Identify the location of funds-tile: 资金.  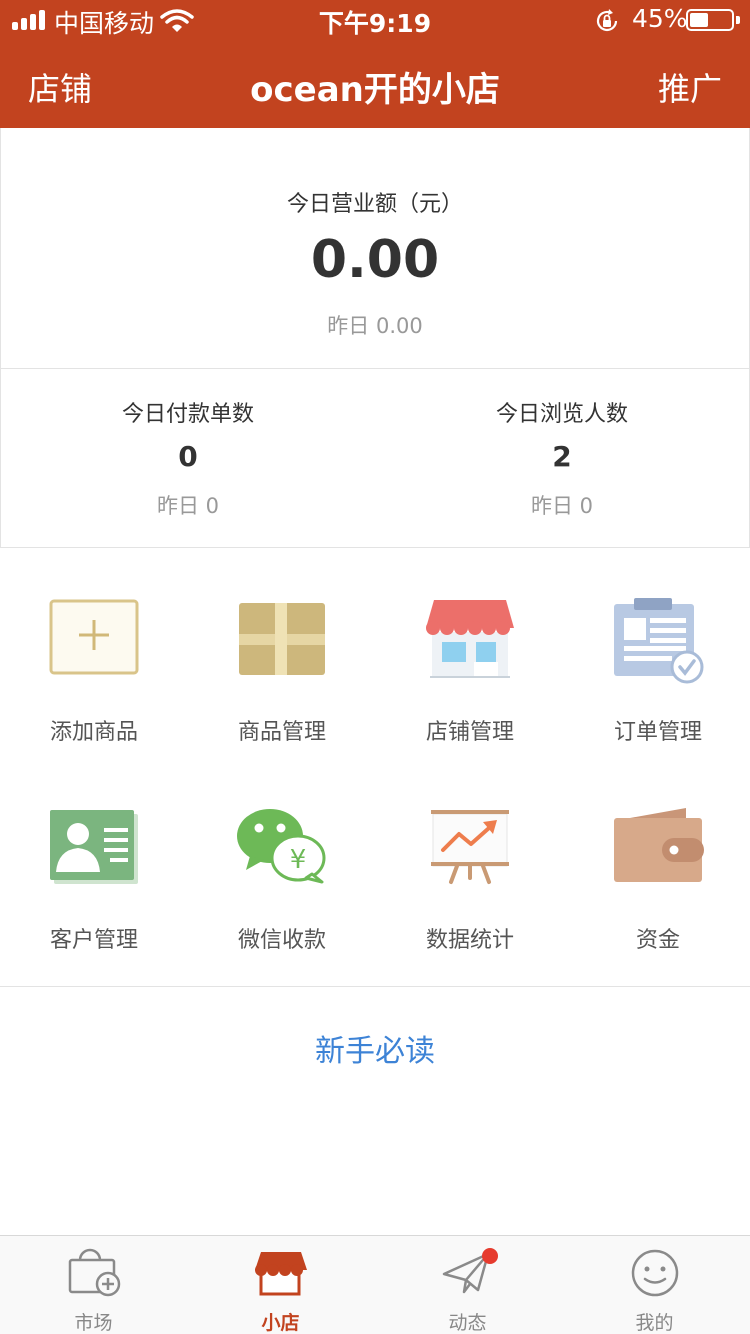
(657, 860).